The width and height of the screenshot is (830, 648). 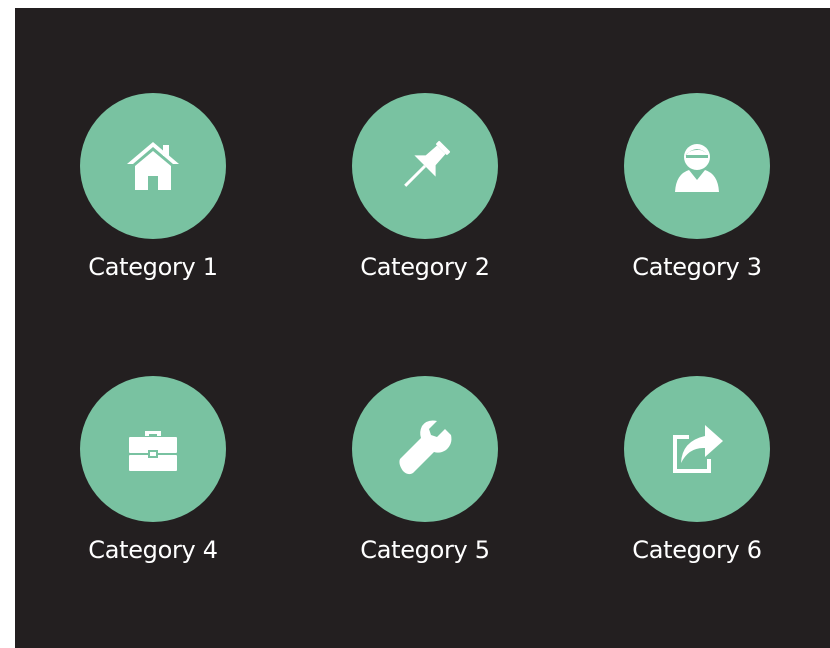 I want to click on category-tile-5: Category 5, so click(x=426, y=491).